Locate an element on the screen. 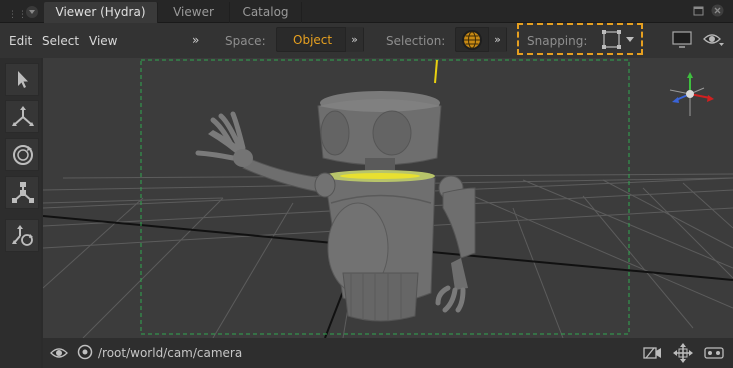 Image resolution: width=733 pixels, height=368 pixels. chevron-down-icon is located at coordinates (32, 12).